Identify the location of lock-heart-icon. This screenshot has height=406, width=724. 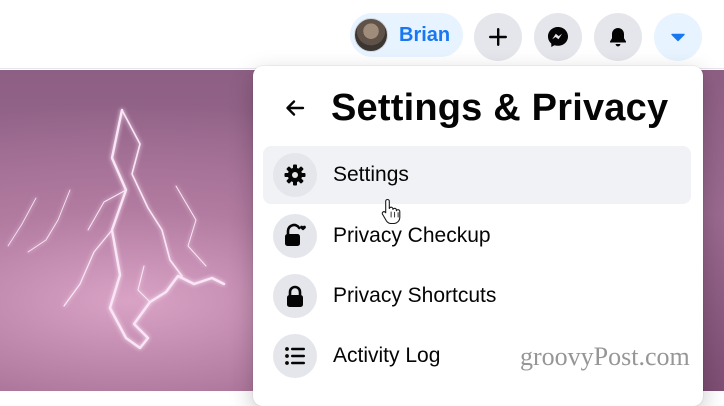
(295, 234).